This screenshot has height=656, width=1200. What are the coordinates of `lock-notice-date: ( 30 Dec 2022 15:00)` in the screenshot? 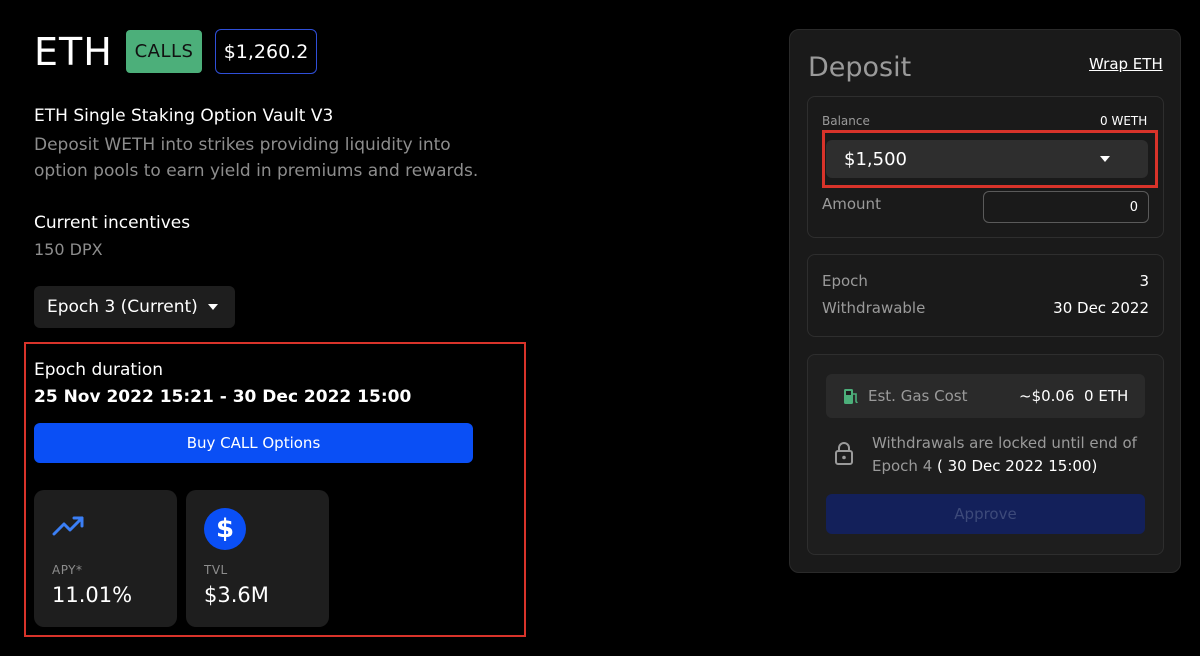 It's located at (1015, 466).